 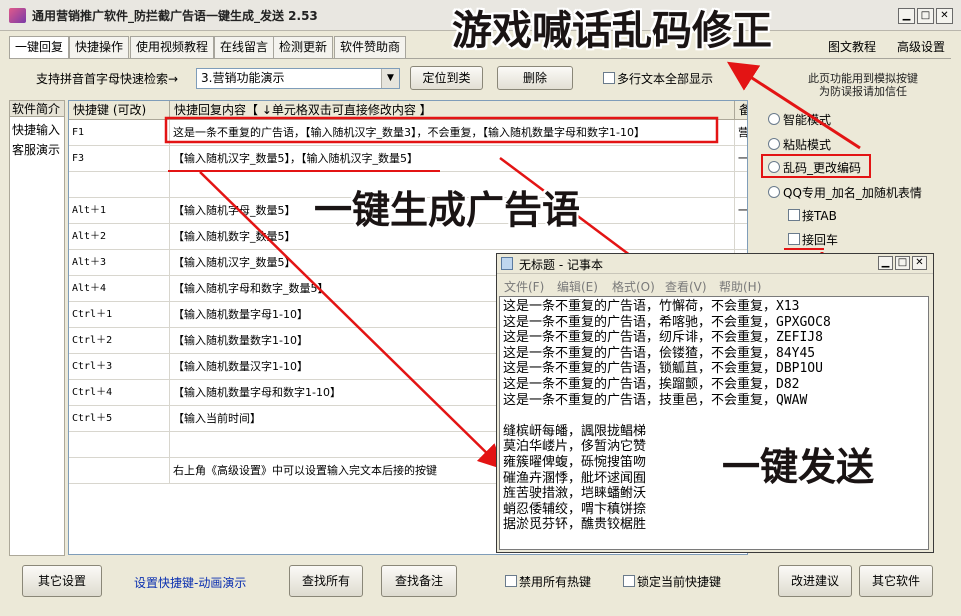 I want to click on close-icon: ✕, so click(x=919, y=263).